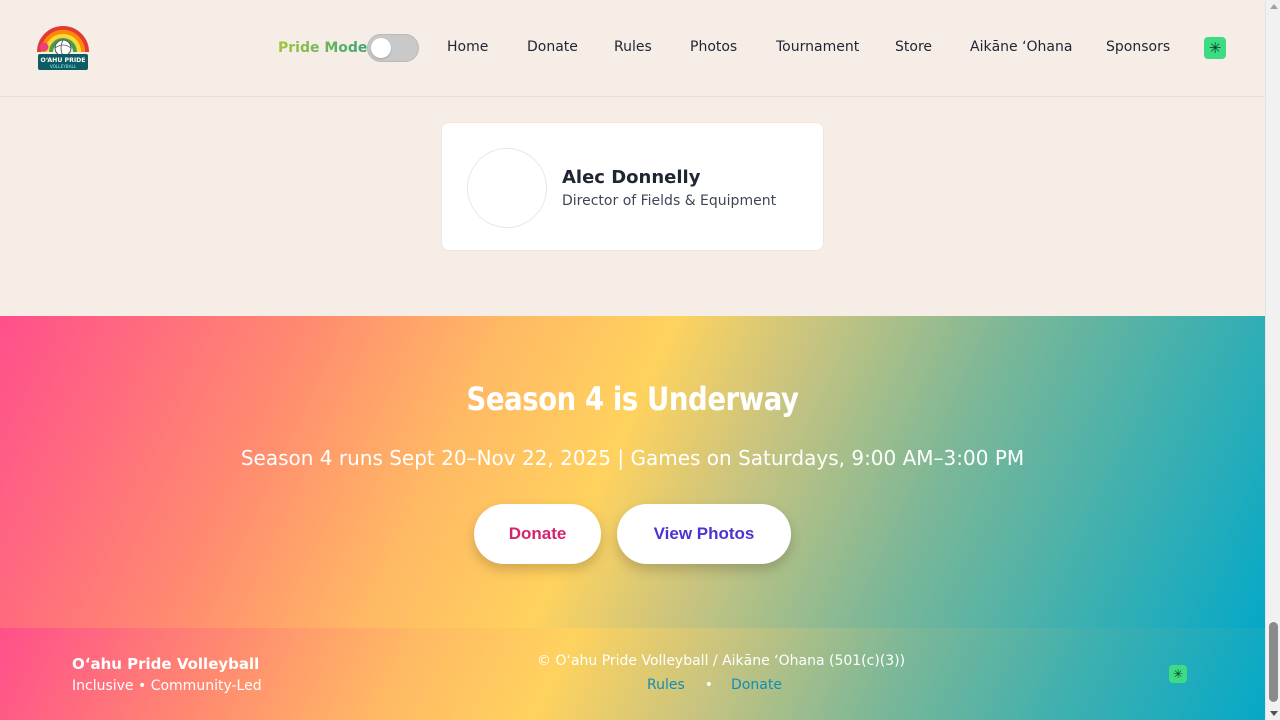 This screenshot has width=1280, height=720. What do you see at coordinates (713, 47) in the screenshot?
I see `nav-photos: Photos` at bounding box center [713, 47].